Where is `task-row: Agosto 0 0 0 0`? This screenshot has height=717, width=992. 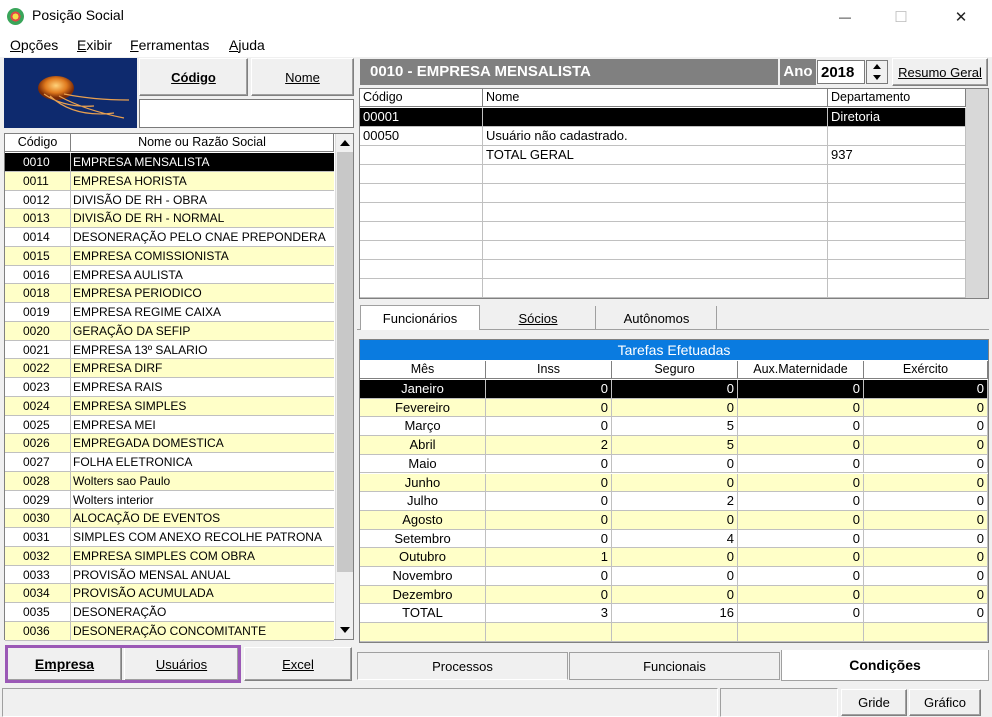 task-row: Agosto 0 0 0 0 is located at coordinates (674, 520).